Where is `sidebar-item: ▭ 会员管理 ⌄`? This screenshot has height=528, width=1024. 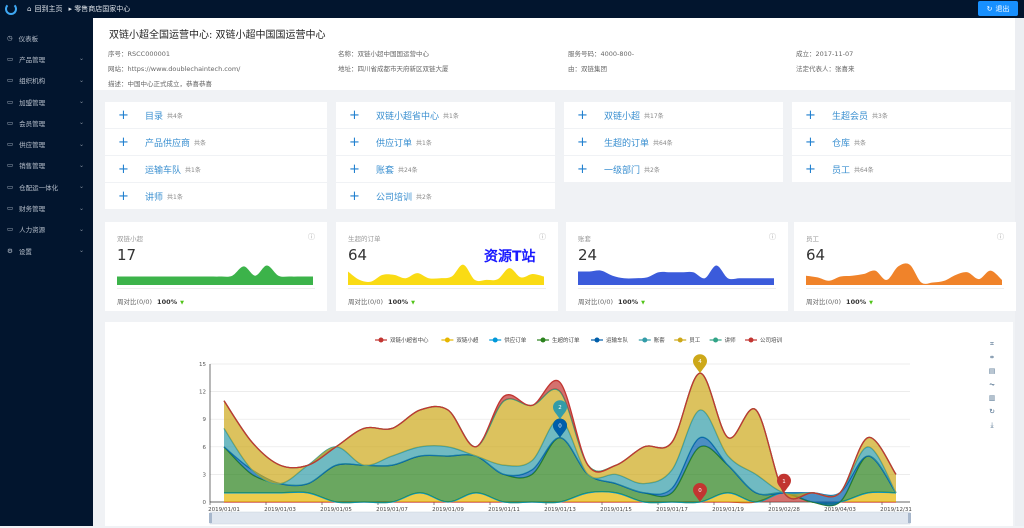
sidebar-item: ▭ 会员管理 ⌄ is located at coordinates (46, 122).